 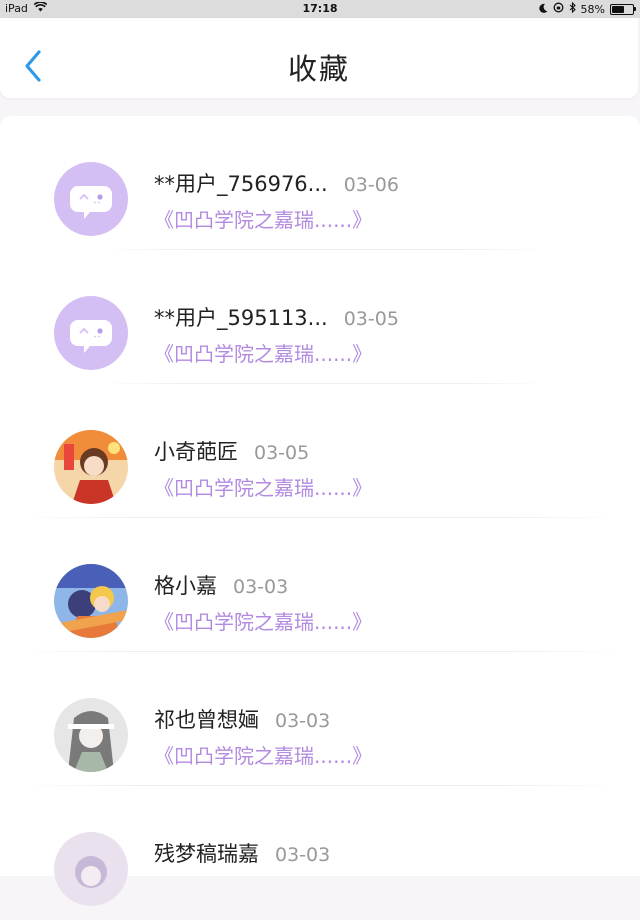 I want to click on list-item: 祁也曾想婳 03-03 《凹凸学院之嘉瑞......》, so click(x=320, y=719).